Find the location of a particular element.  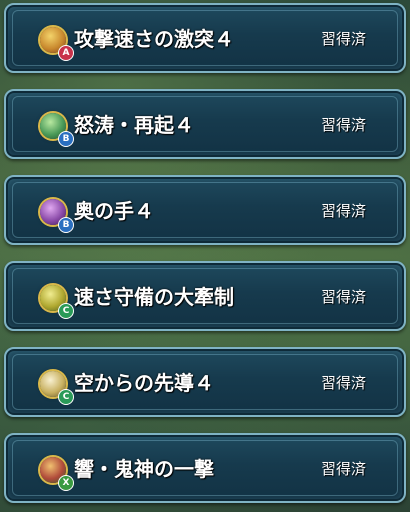

skill-row: C 速さ守備の大牽制 習得済 is located at coordinates (205, 296).